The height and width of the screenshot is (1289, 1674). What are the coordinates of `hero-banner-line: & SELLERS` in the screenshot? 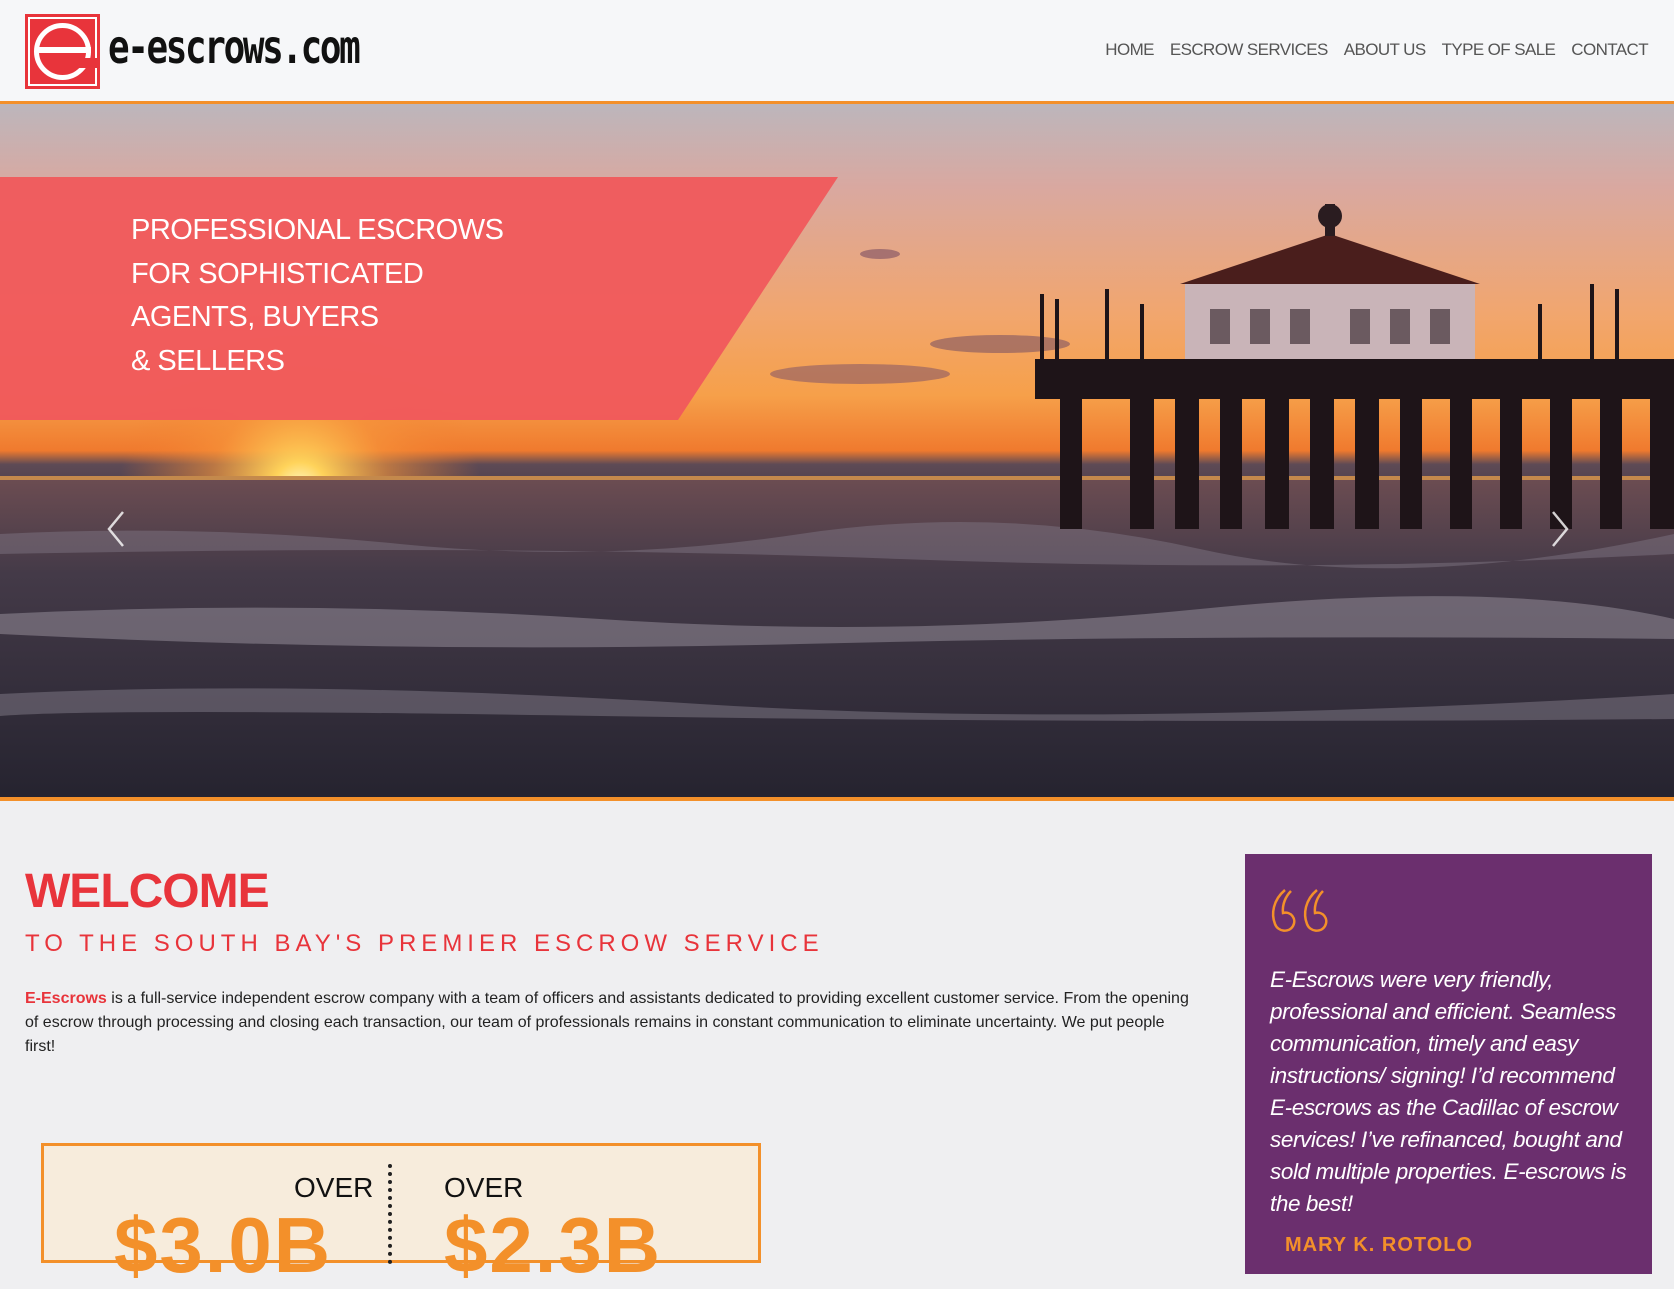 It's located at (208, 360).